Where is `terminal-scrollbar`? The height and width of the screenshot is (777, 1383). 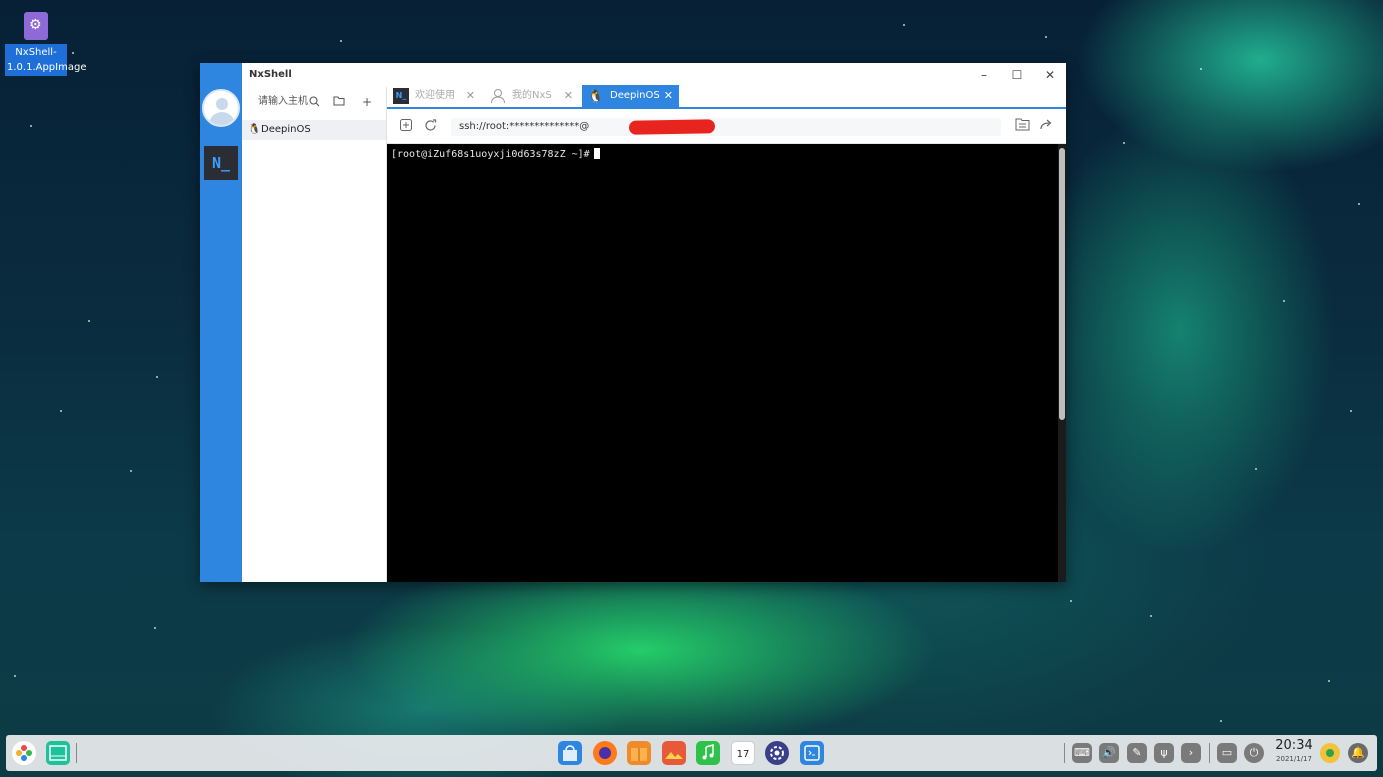
terminal-scrollbar is located at coordinates (1062, 363).